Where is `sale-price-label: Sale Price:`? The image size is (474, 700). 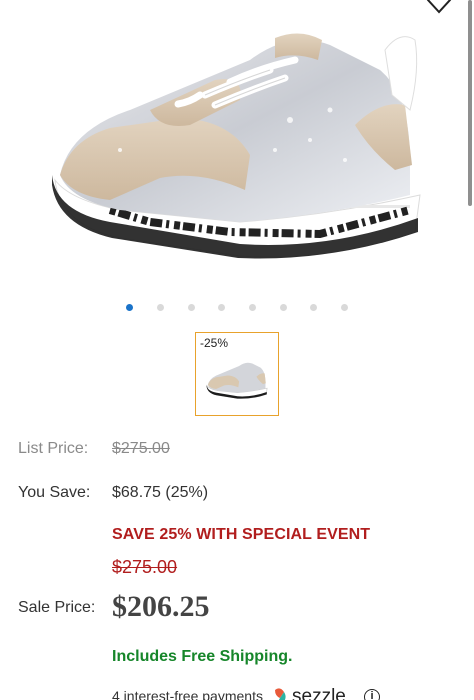 sale-price-label: Sale Price: is located at coordinates (57, 607).